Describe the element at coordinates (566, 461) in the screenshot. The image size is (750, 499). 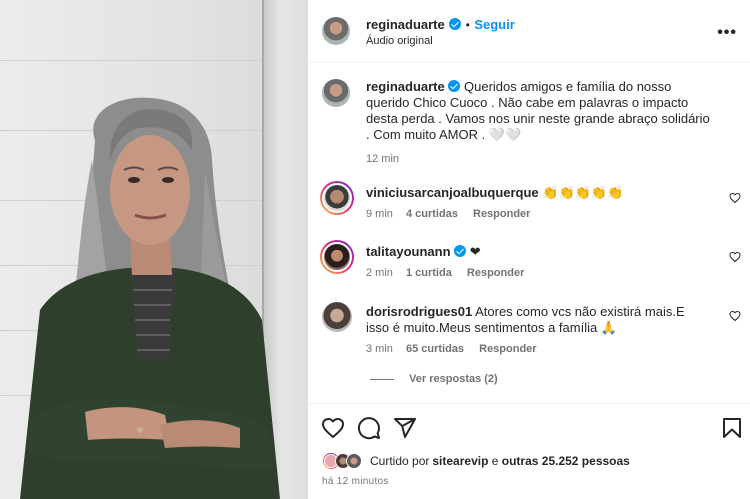
I see `likes-others-link: outras 25.252 pessoas` at that location.